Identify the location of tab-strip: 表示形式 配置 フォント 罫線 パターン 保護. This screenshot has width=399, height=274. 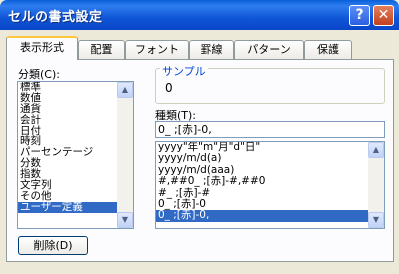
(201, 48).